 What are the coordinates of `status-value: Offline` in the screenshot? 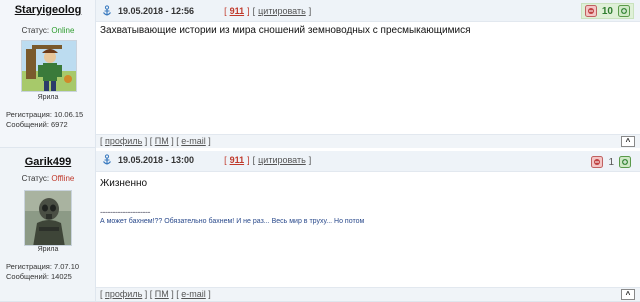 It's located at (63, 178).